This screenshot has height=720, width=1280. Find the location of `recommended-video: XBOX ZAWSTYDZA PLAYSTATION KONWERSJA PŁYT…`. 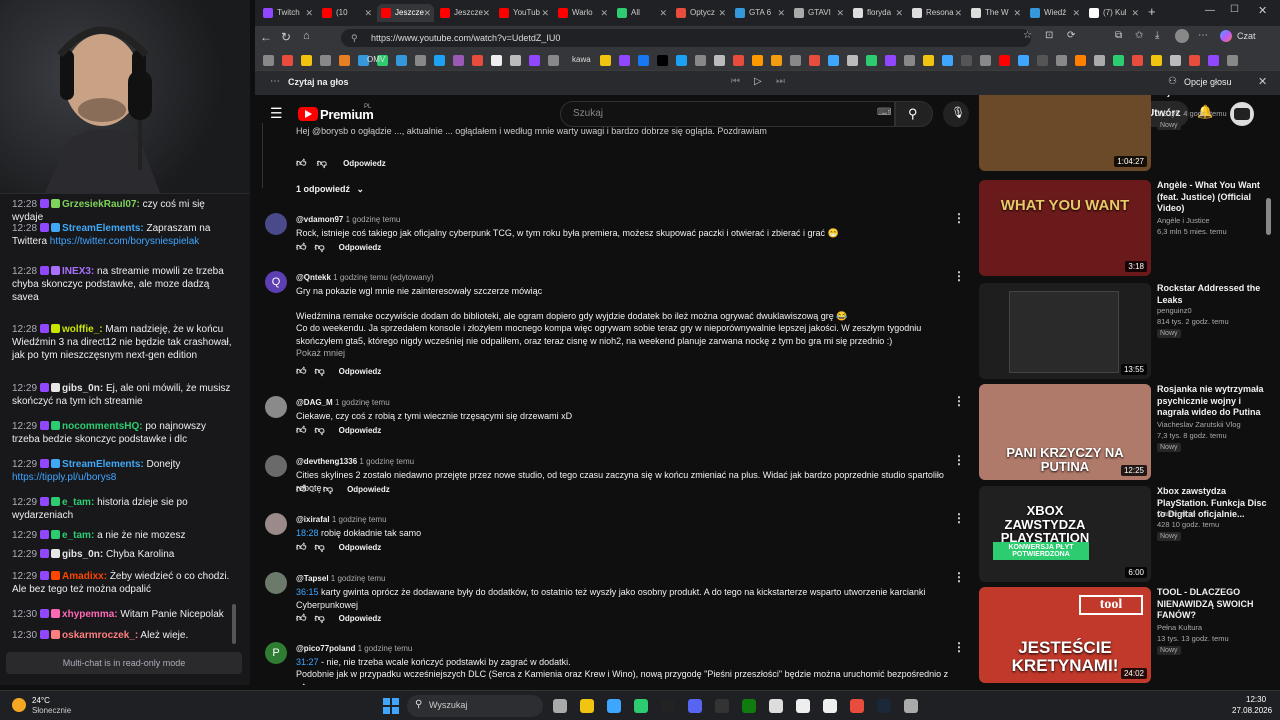

recommended-video: XBOX ZAWSTYDZA PLAYSTATION KONWERSJA PŁYT… is located at coordinates (1127, 534).